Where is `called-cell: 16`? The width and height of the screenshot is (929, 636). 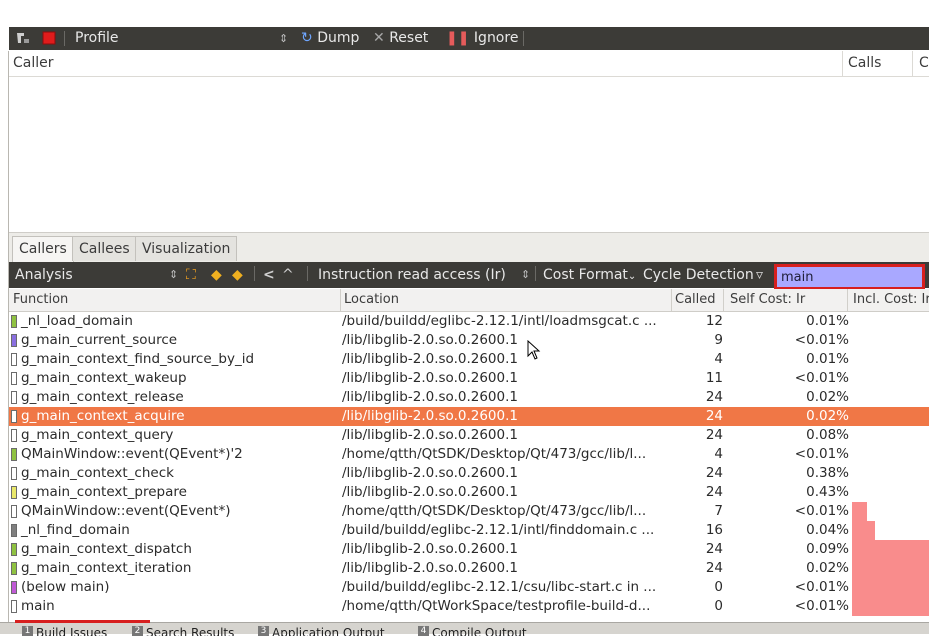 called-cell: 16 is located at coordinates (714, 530).